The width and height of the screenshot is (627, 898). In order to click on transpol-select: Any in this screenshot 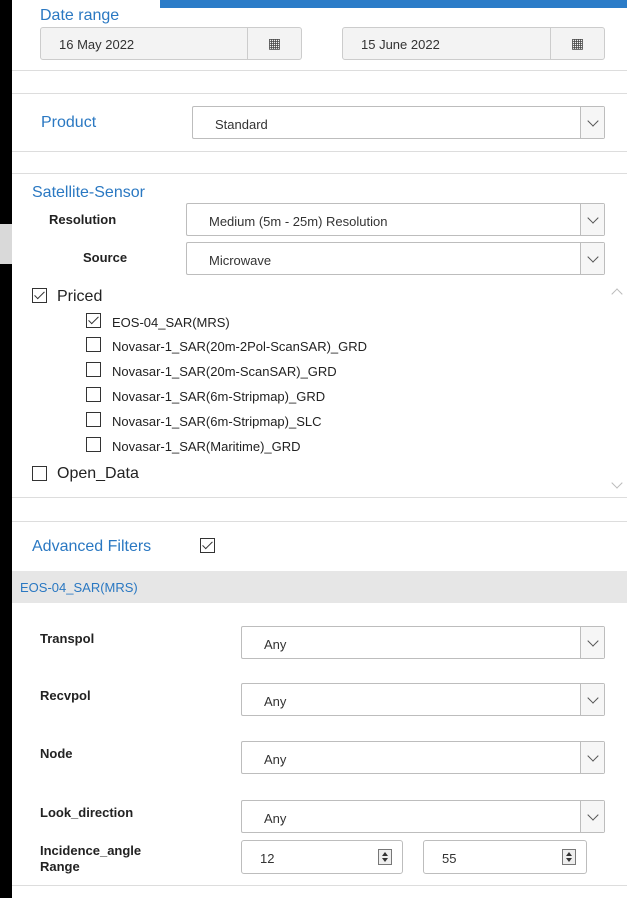, I will do `click(423, 642)`.